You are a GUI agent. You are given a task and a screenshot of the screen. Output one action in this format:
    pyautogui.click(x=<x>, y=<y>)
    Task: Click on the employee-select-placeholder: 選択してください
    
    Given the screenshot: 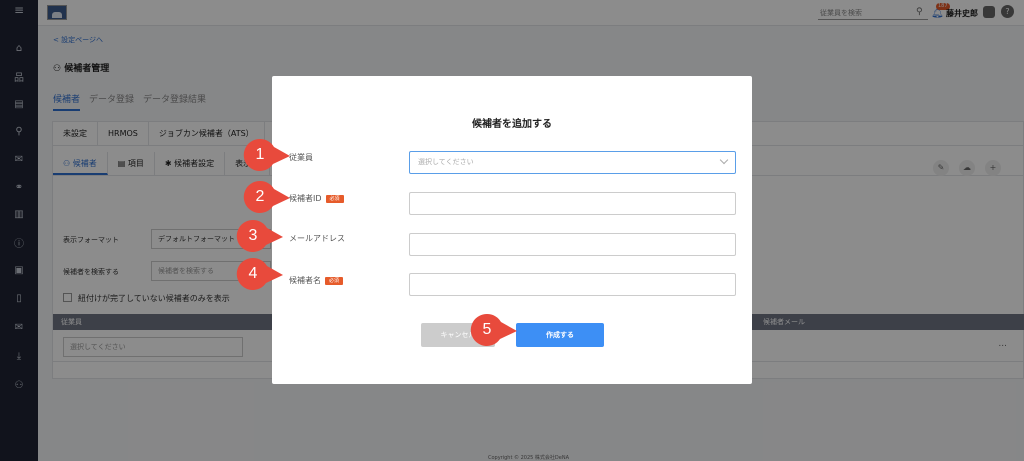 What is the action you would take?
    pyautogui.click(x=446, y=162)
    